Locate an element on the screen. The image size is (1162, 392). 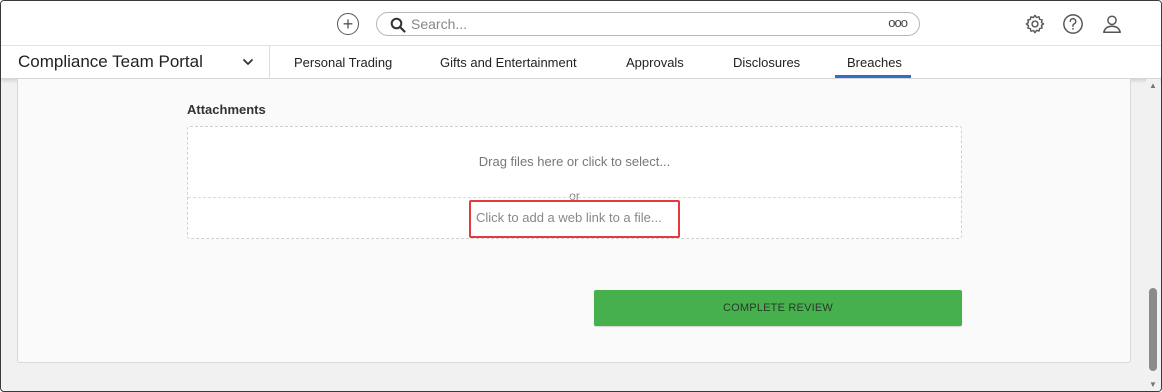
search-options-icon: ooo is located at coordinates (898, 22).